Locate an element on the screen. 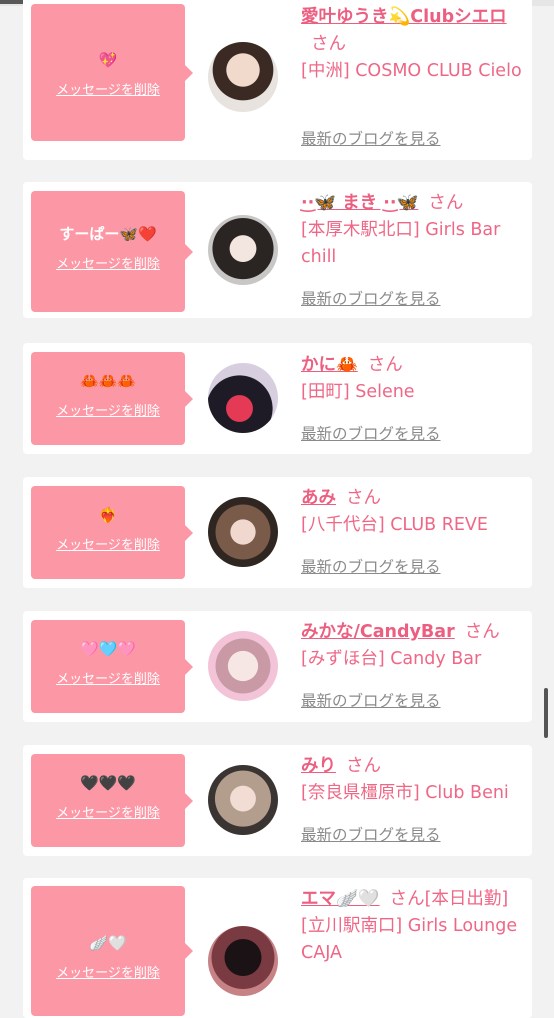 The width and height of the screenshot is (554, 1018). message-bubble: 🦀🦀🦀 メッセージを削除 is located at coordinates (112, 398).